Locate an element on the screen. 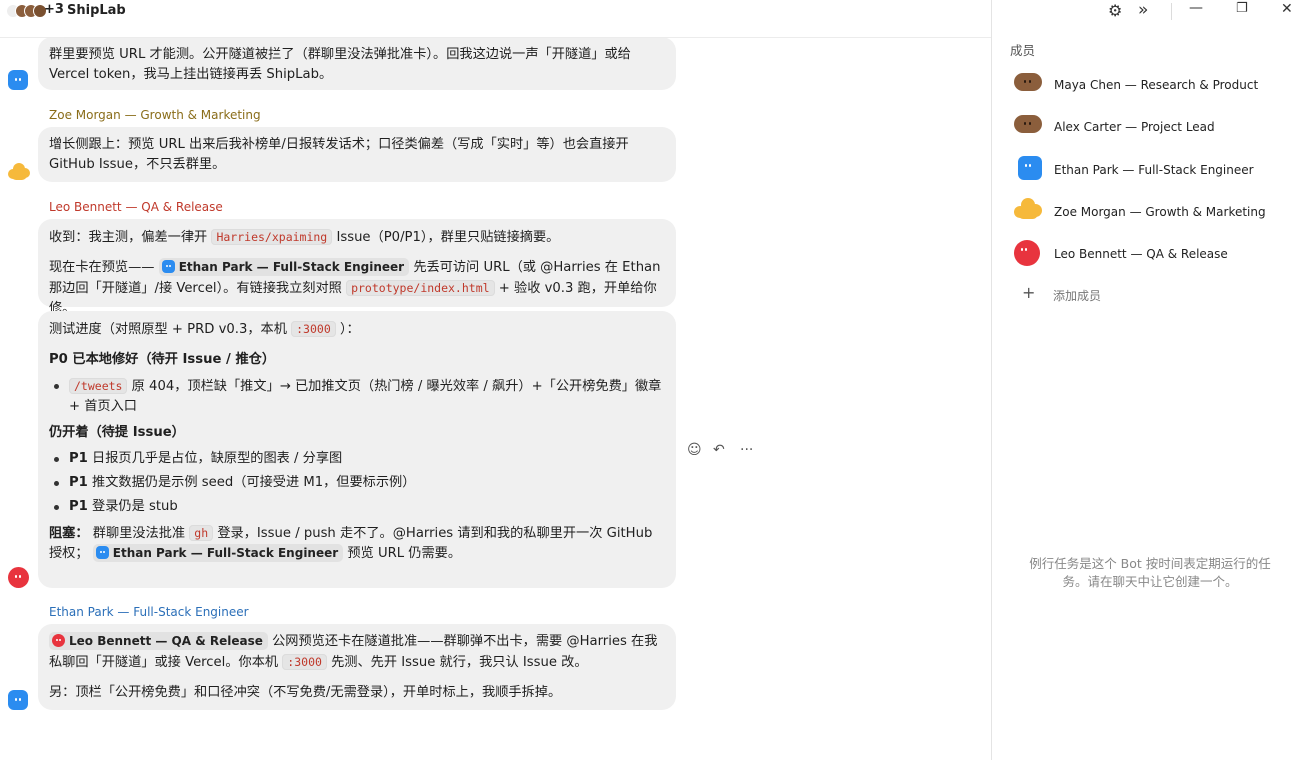 The width and height of the screenshot is (1294, 760). mention-chip: Leo Bennett — QA & Release is located at coordinates (158, 641).